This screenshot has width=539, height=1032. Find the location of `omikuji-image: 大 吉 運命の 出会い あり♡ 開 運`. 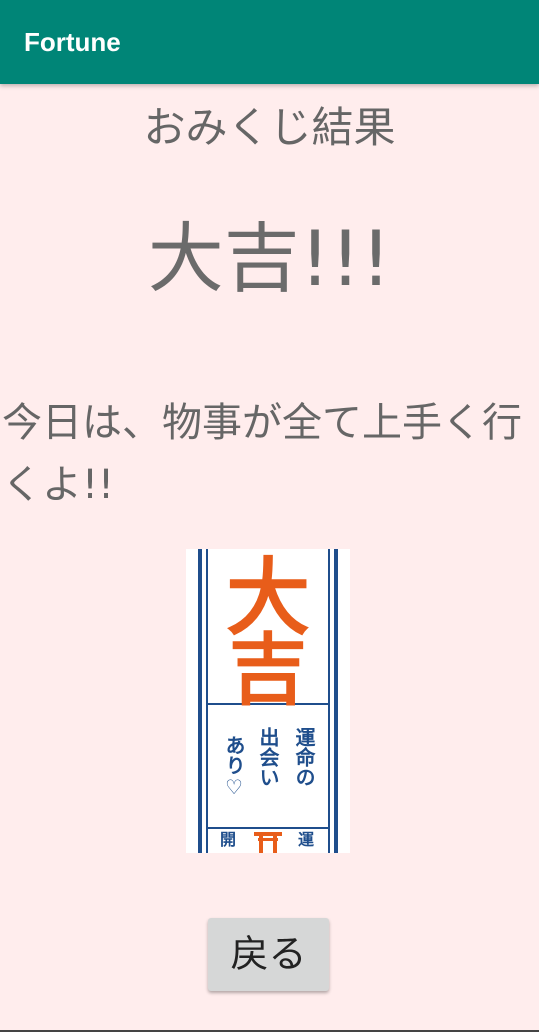

omikuji-image: 大 吉 運命の 出会い あり♡ 開 運 is located at coordinates (268, 701).